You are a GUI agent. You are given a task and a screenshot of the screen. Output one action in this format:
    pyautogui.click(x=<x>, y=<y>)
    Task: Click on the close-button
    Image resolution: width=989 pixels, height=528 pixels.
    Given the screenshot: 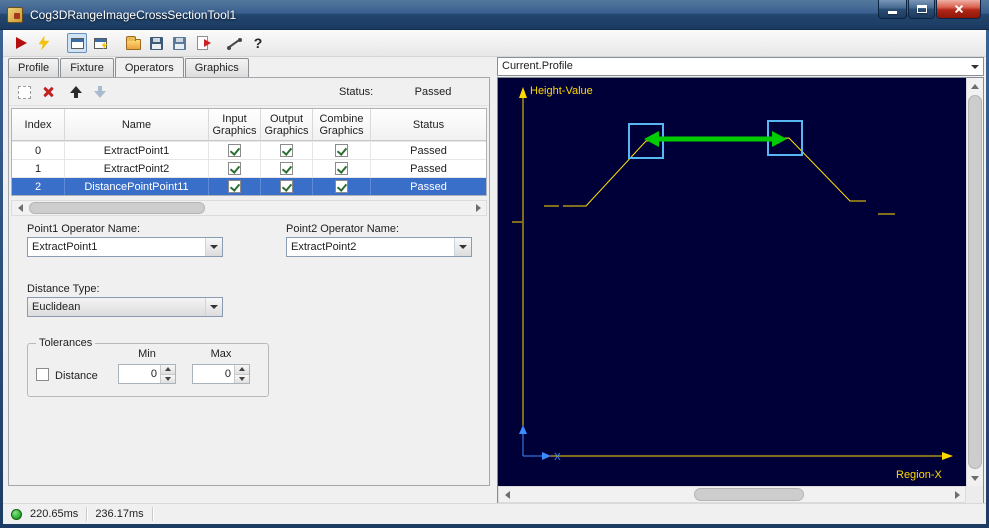 What is the action you would take?
    pyautogui.click(x=958, y=9)
    